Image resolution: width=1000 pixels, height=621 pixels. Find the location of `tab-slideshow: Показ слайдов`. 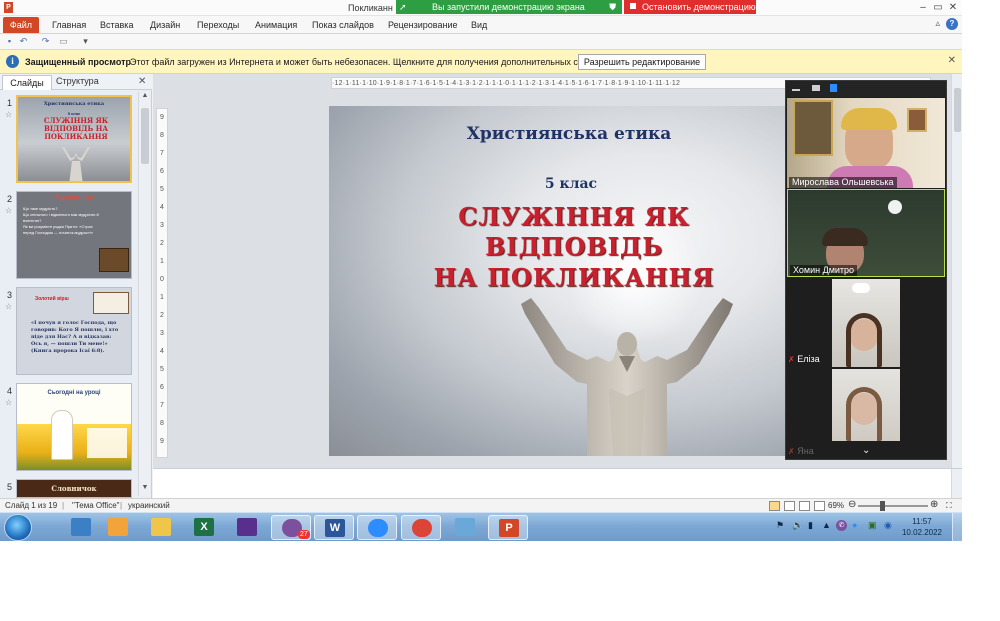

tab-slideshow: Показ слайдов is located at coordinates (343, 25).